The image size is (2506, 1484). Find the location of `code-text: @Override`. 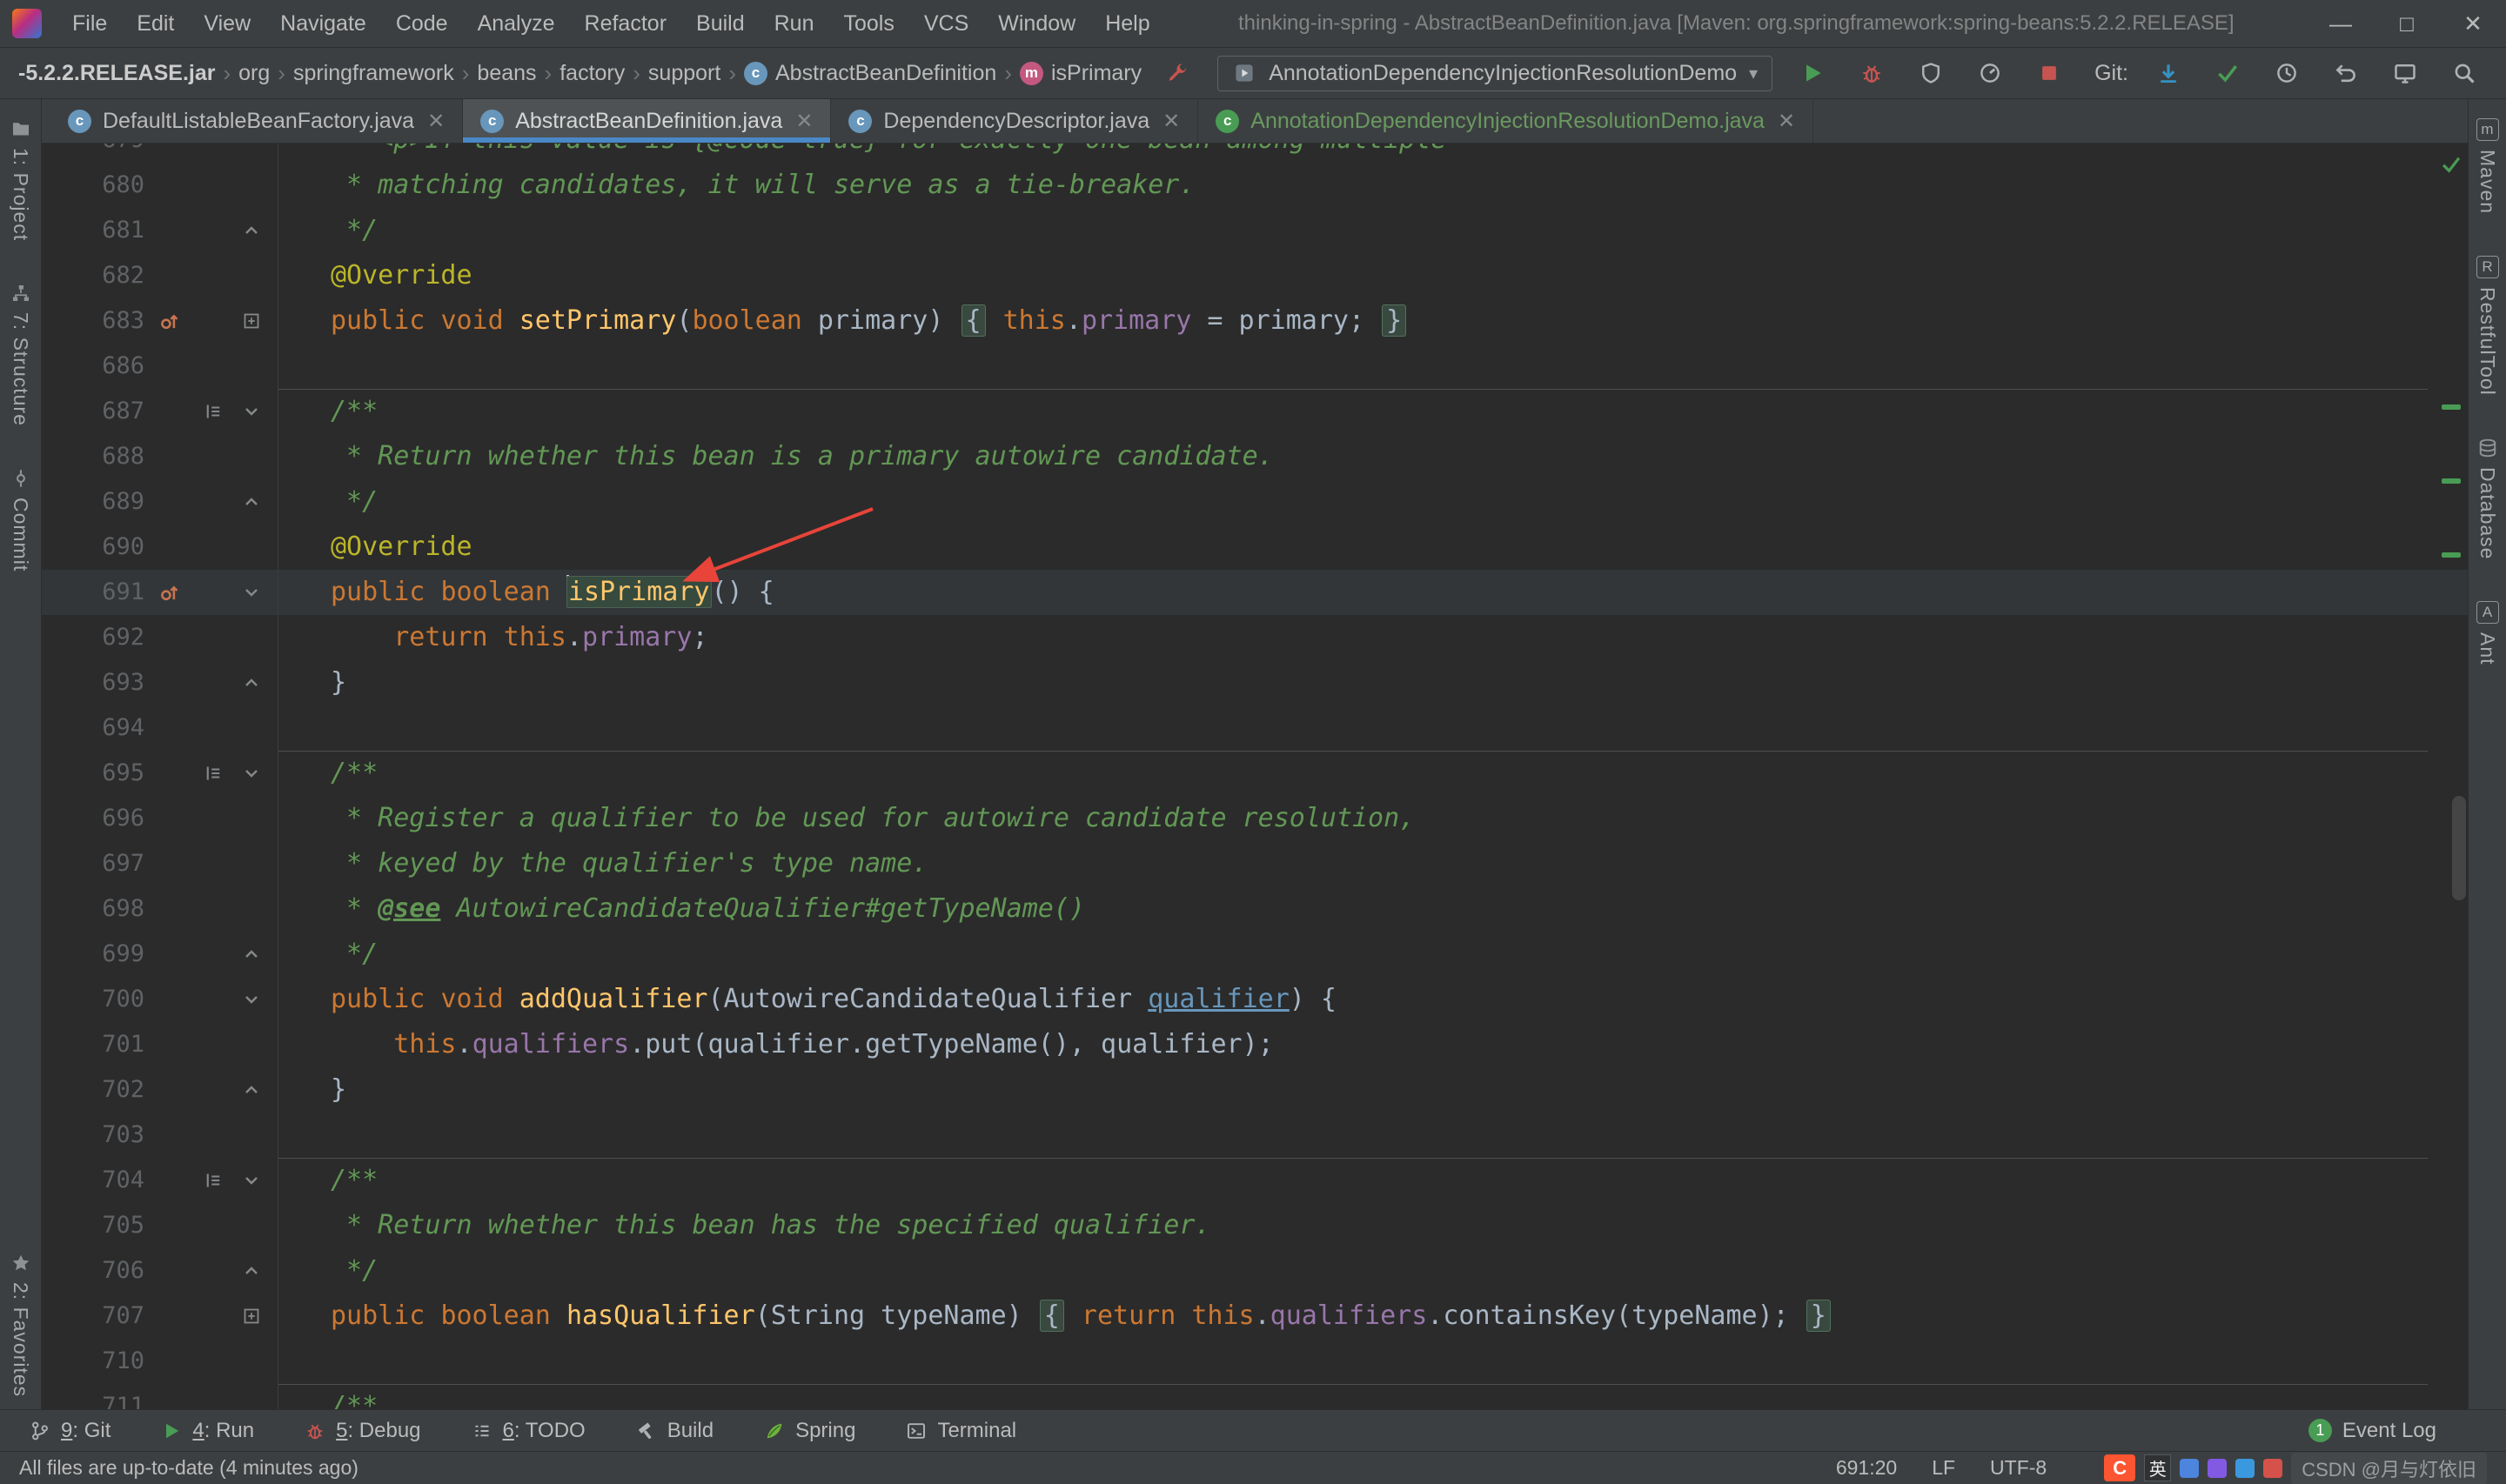

code-text: @Override is located at coordinates (1373, 275).